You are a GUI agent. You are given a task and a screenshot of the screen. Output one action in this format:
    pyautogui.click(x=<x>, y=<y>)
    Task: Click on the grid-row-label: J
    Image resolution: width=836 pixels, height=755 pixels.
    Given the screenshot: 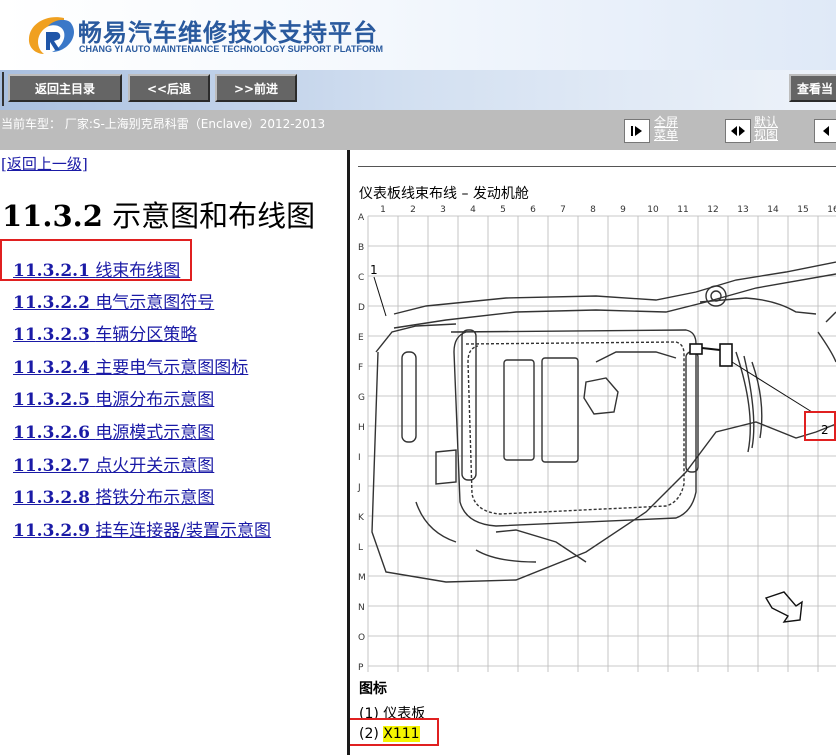 What is the action you would take?
    pyautogui.click(x=359, y=488)
    